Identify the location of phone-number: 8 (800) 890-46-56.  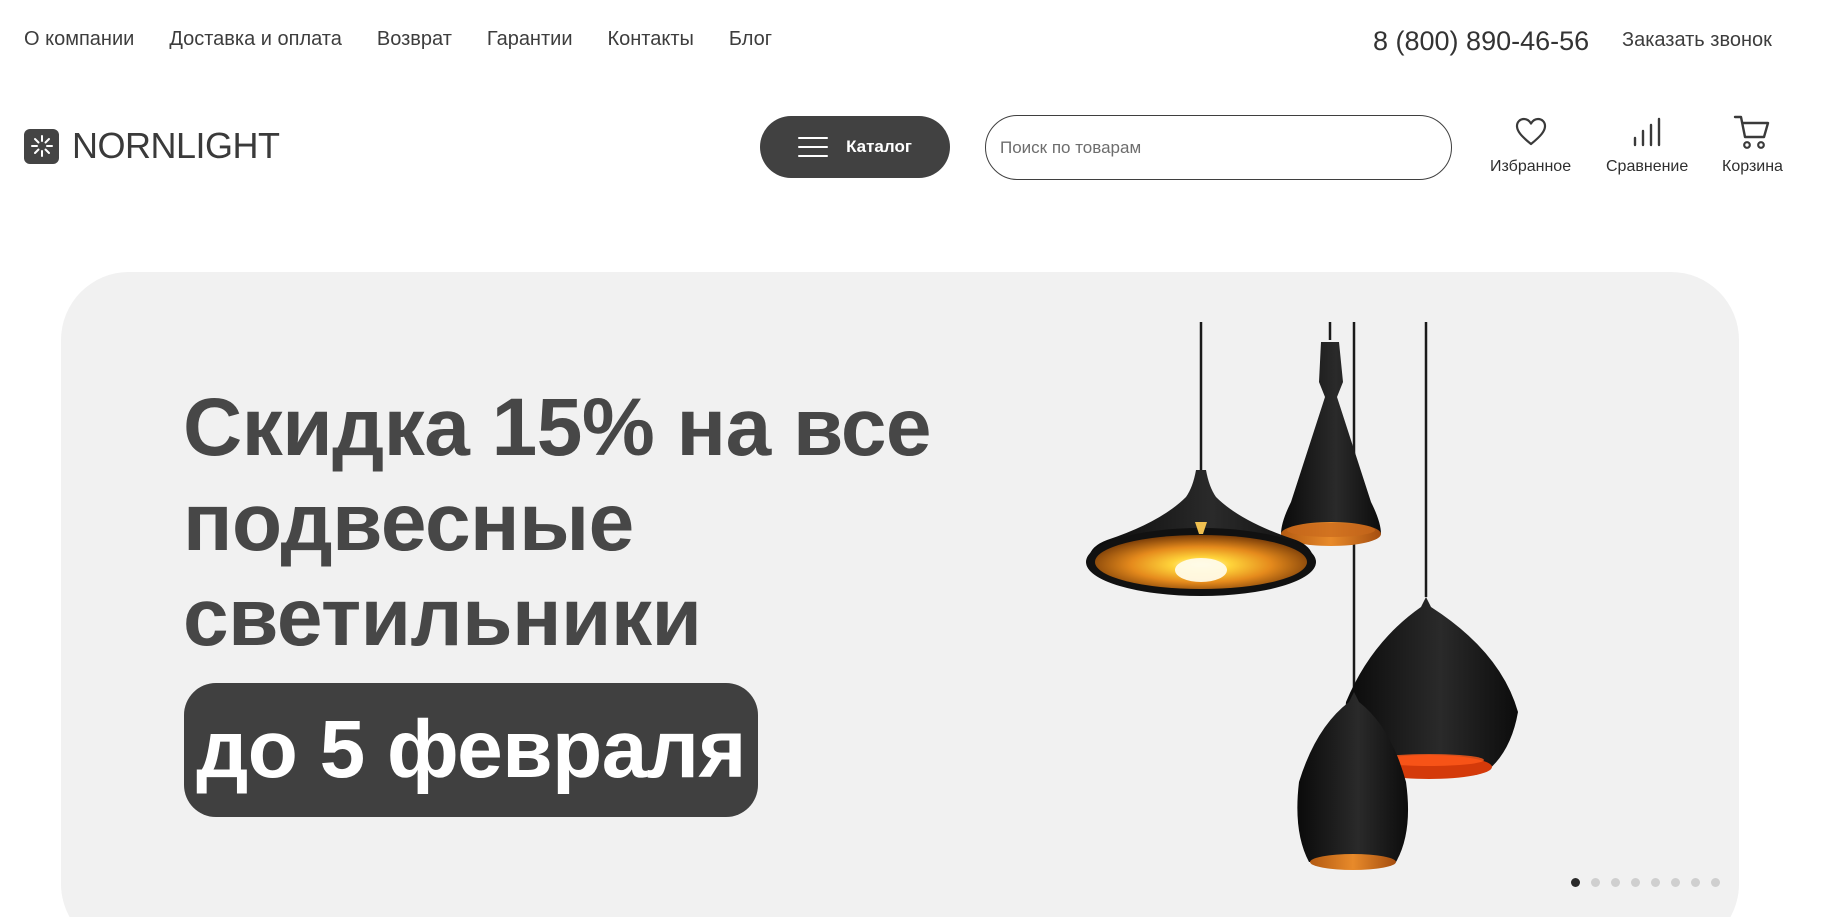
(1481, 41).